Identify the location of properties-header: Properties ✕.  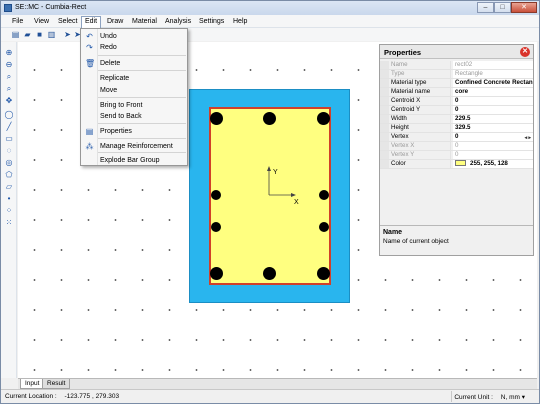
(456, 52).